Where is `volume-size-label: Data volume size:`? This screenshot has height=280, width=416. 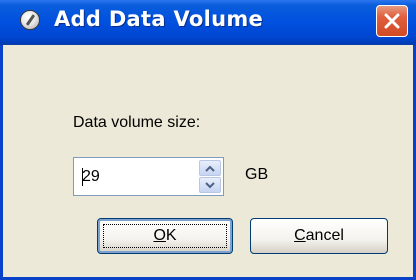
volume-size-label: Data volume size: is located at coordinates (137, 122).